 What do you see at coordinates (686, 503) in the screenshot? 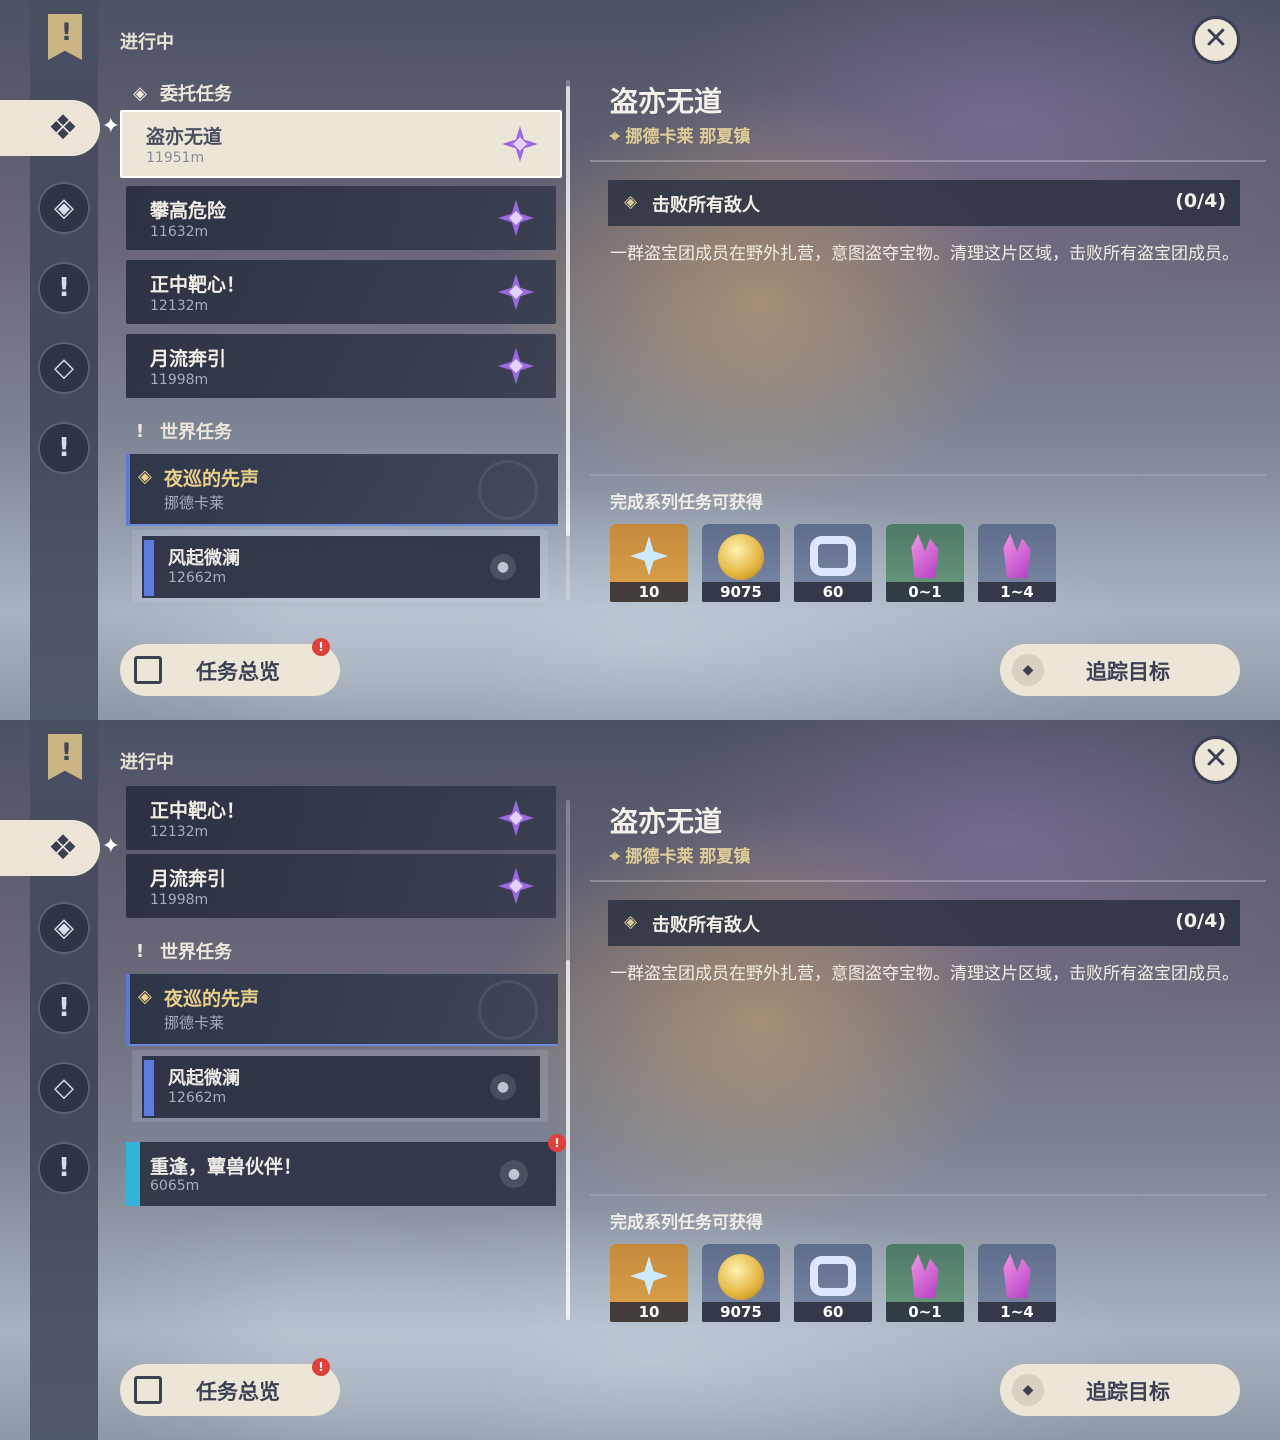
I see `rewards-label: 完成系列任务可获得` at bounding box center [686, 503].